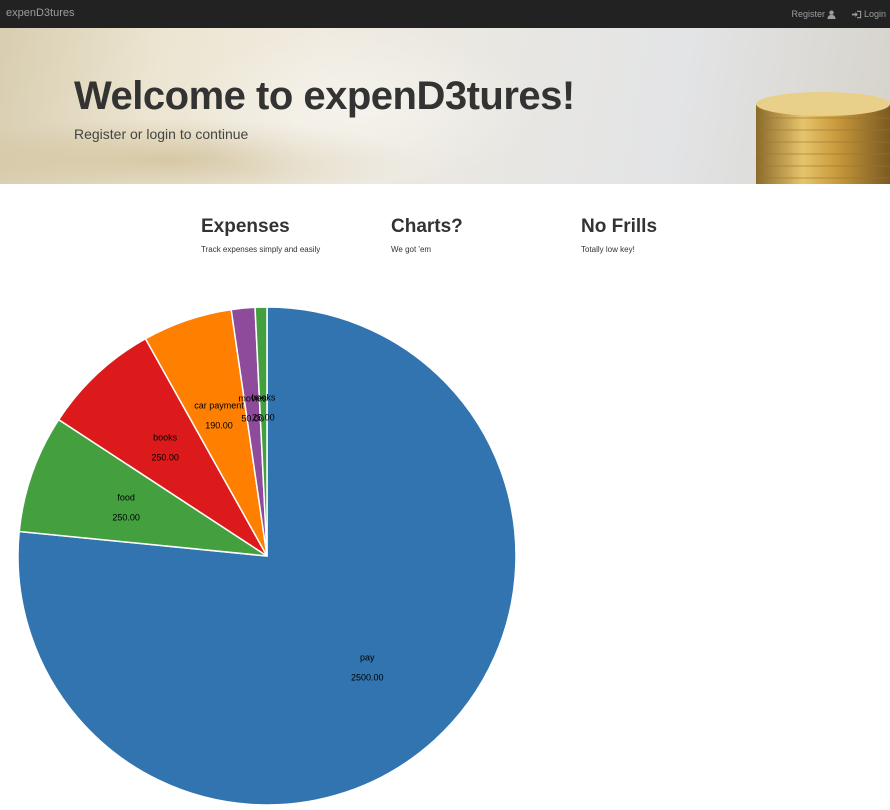 Image resolution: width=890 pixels, height=810 pixels. Describe the element at coordinates (619, 226) in the screenshot. I see `feature-title: No Frills` at that location.